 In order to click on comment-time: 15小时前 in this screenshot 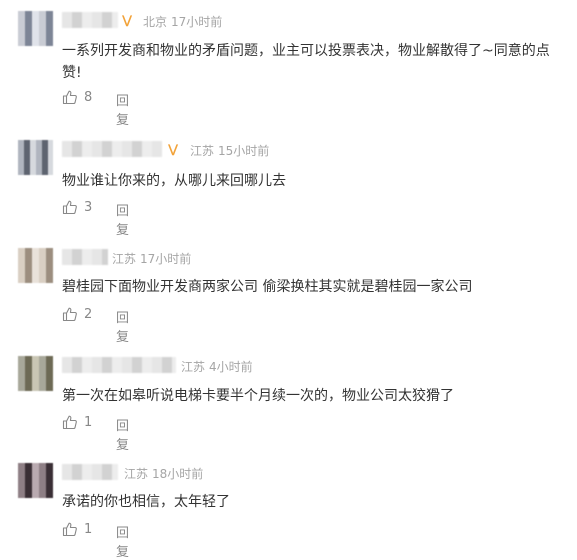, I will do `click(244, 151)`.